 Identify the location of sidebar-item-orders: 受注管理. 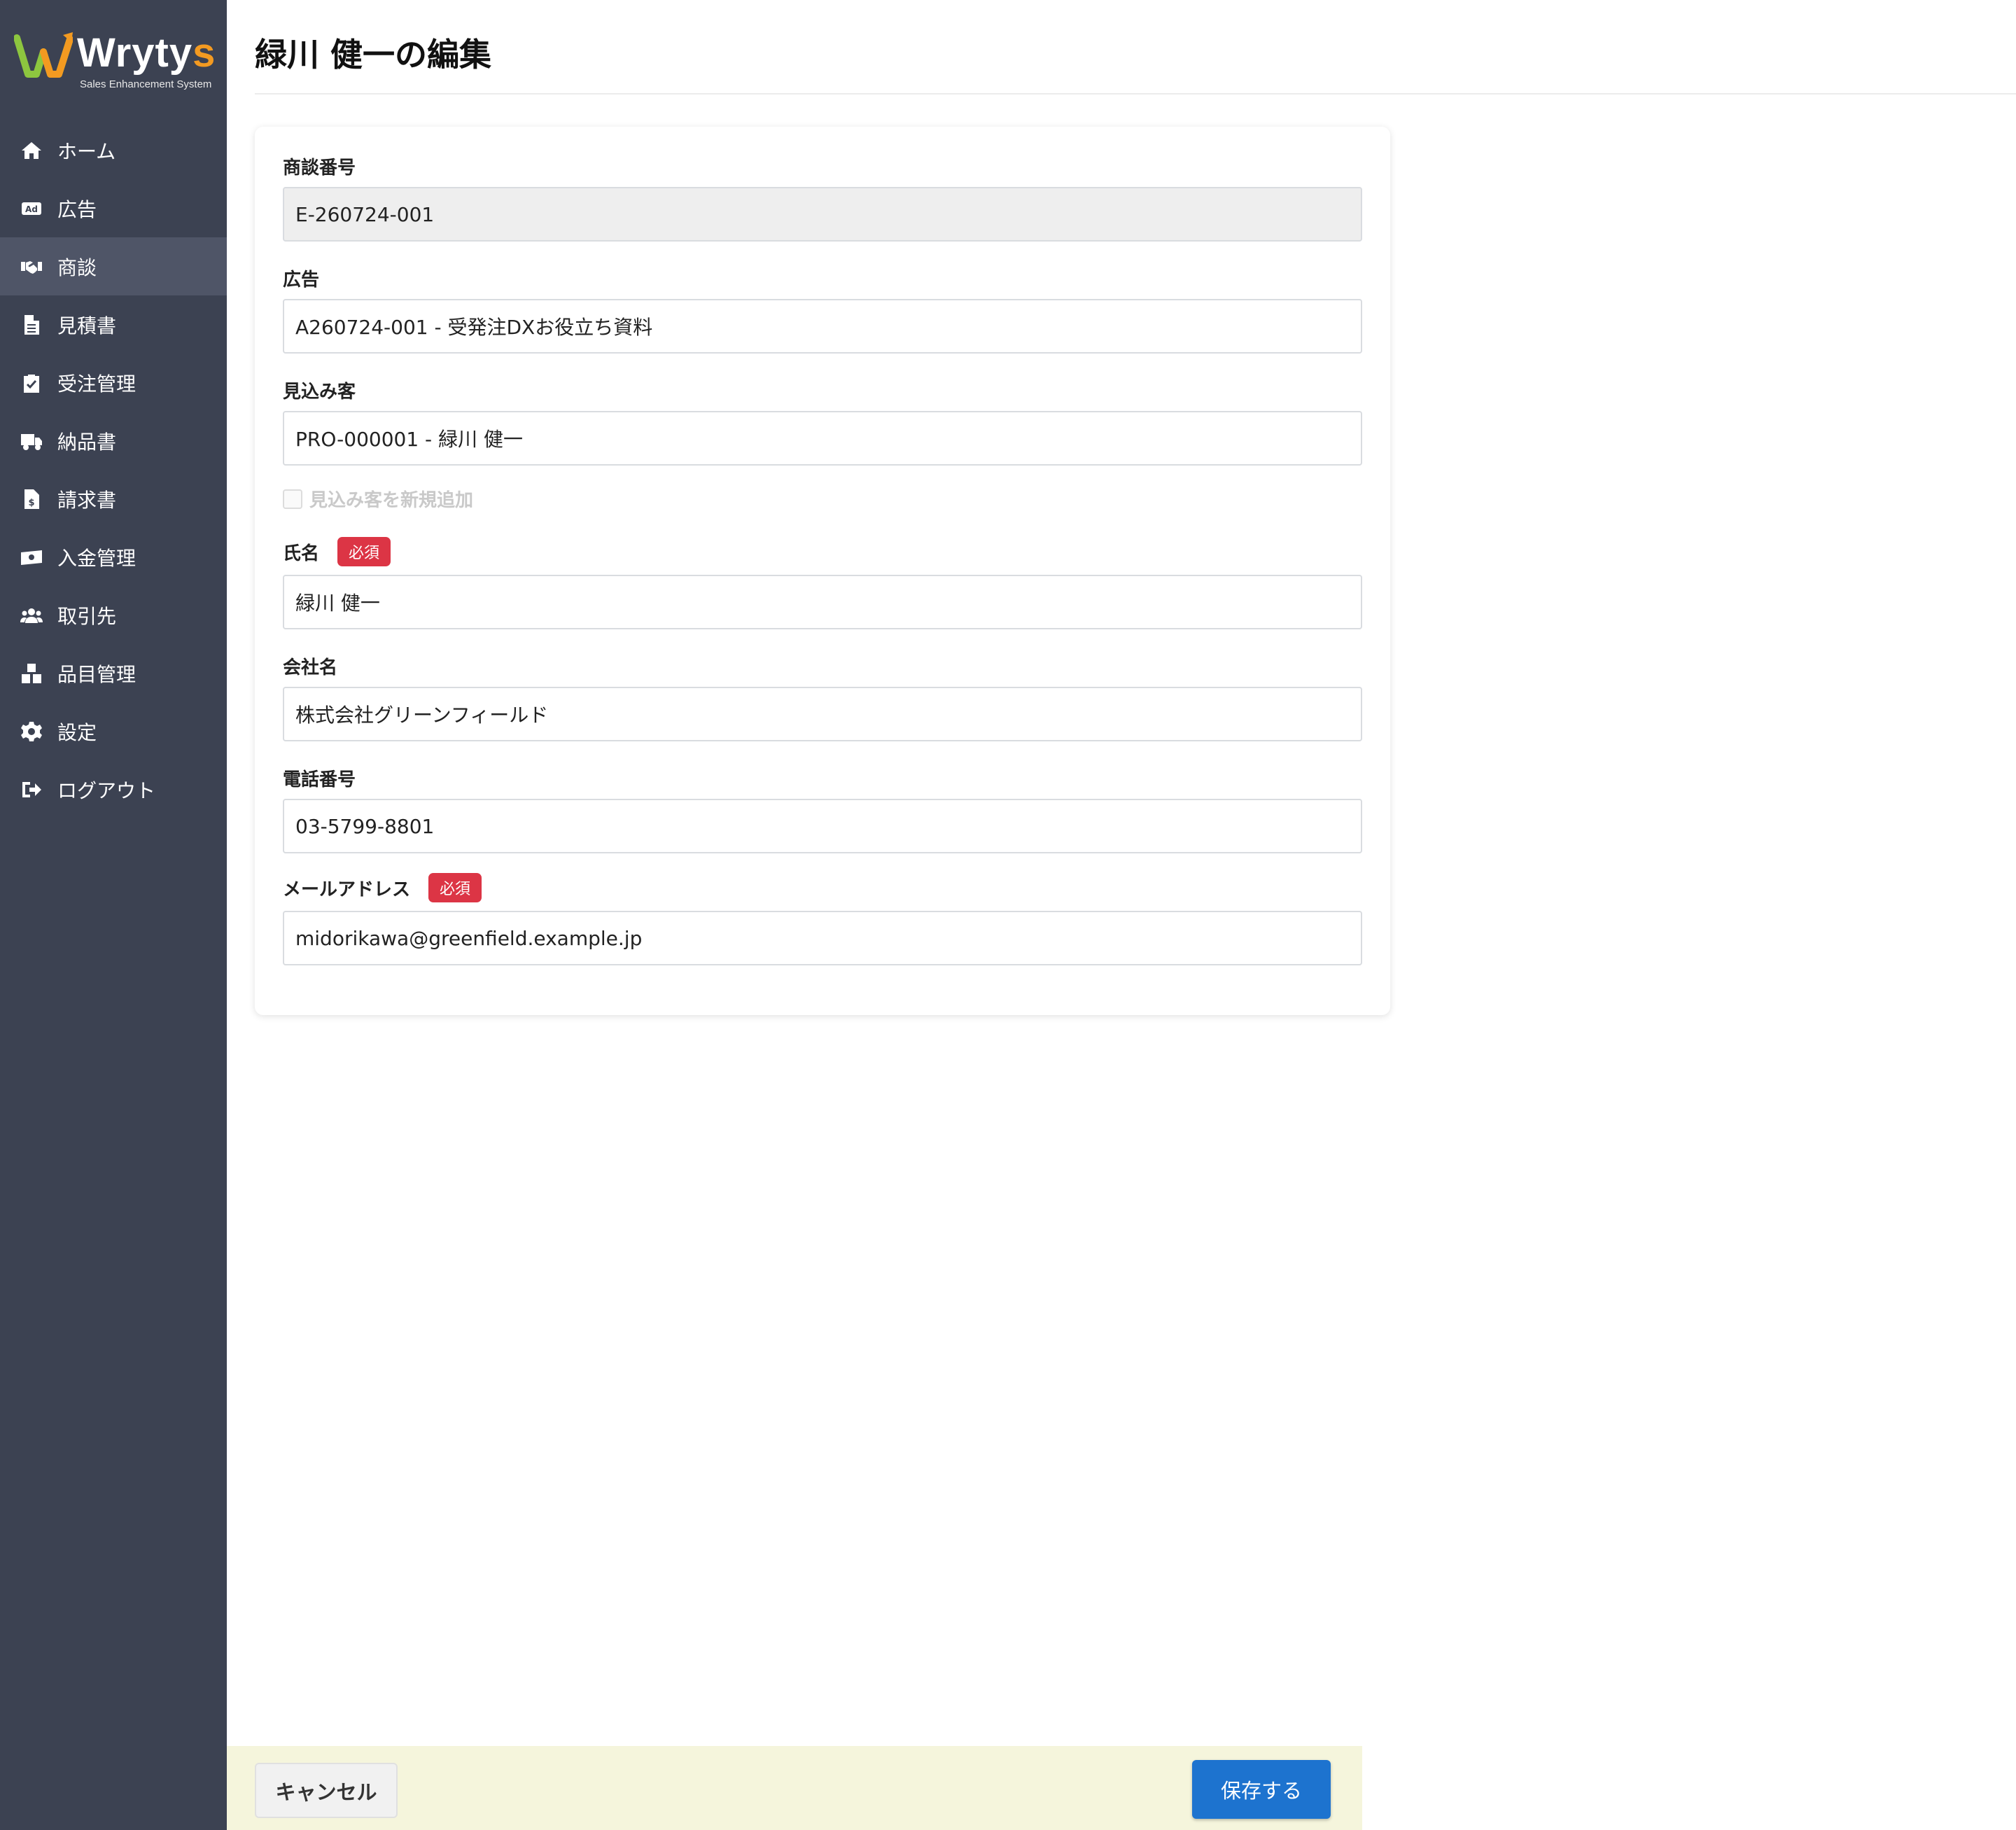
(113, 383).